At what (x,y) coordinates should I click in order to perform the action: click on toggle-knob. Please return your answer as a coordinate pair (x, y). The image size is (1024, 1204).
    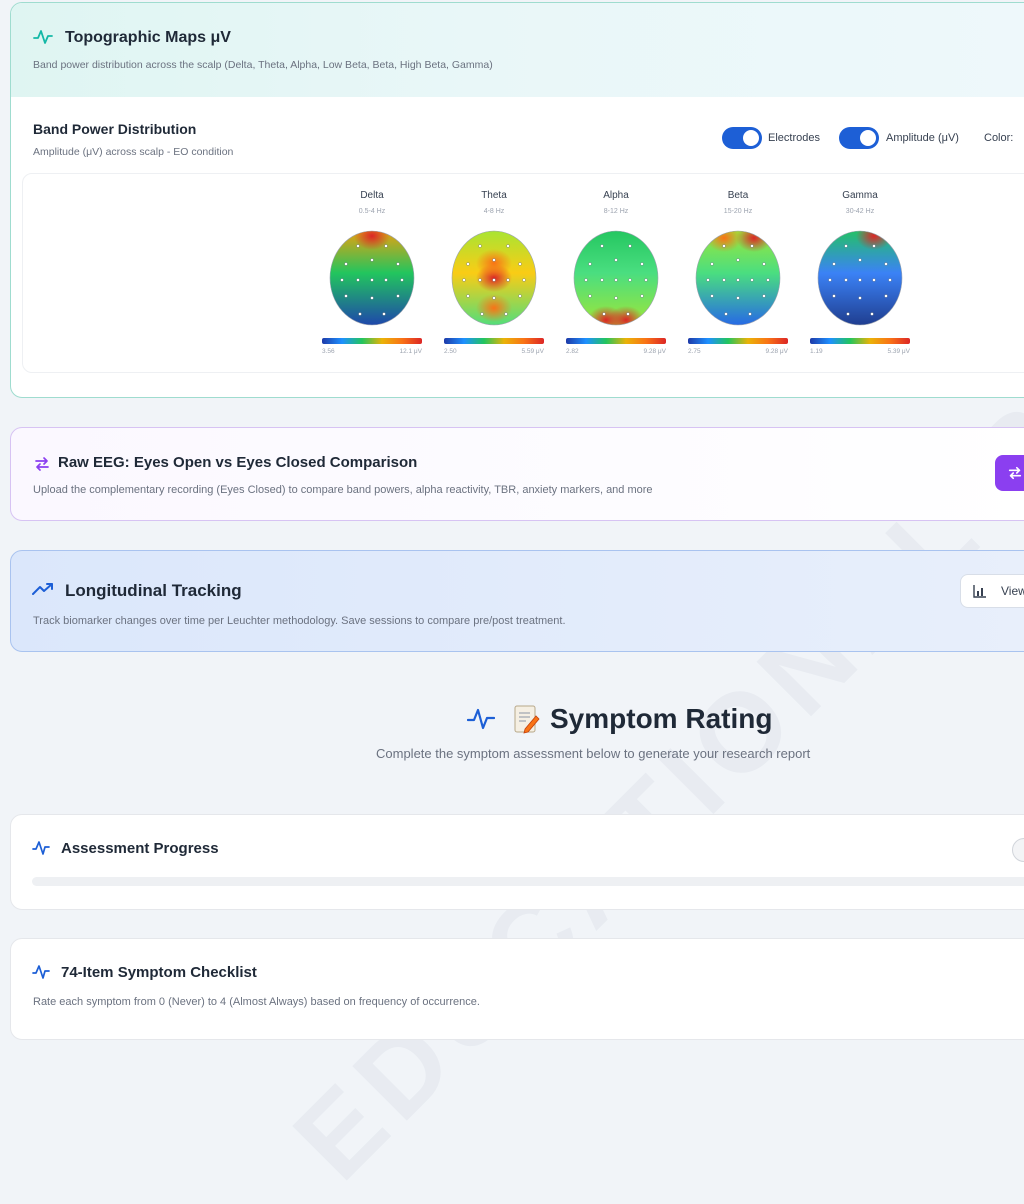
    Looking at the image, I should click on (868, 138).